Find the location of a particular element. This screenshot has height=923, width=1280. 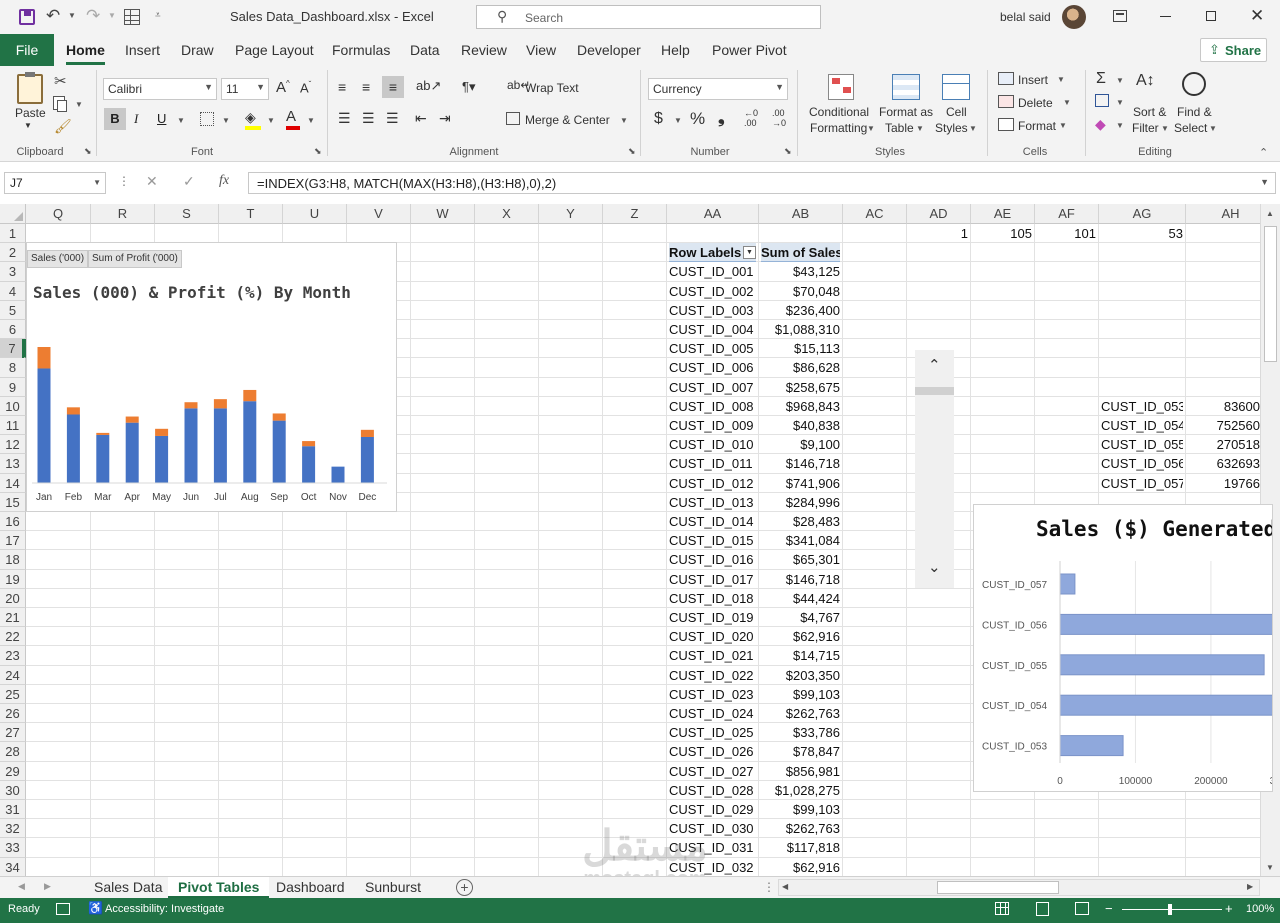

font-color-dropdown-icon: ▼ is located at coordinates (311, 120).